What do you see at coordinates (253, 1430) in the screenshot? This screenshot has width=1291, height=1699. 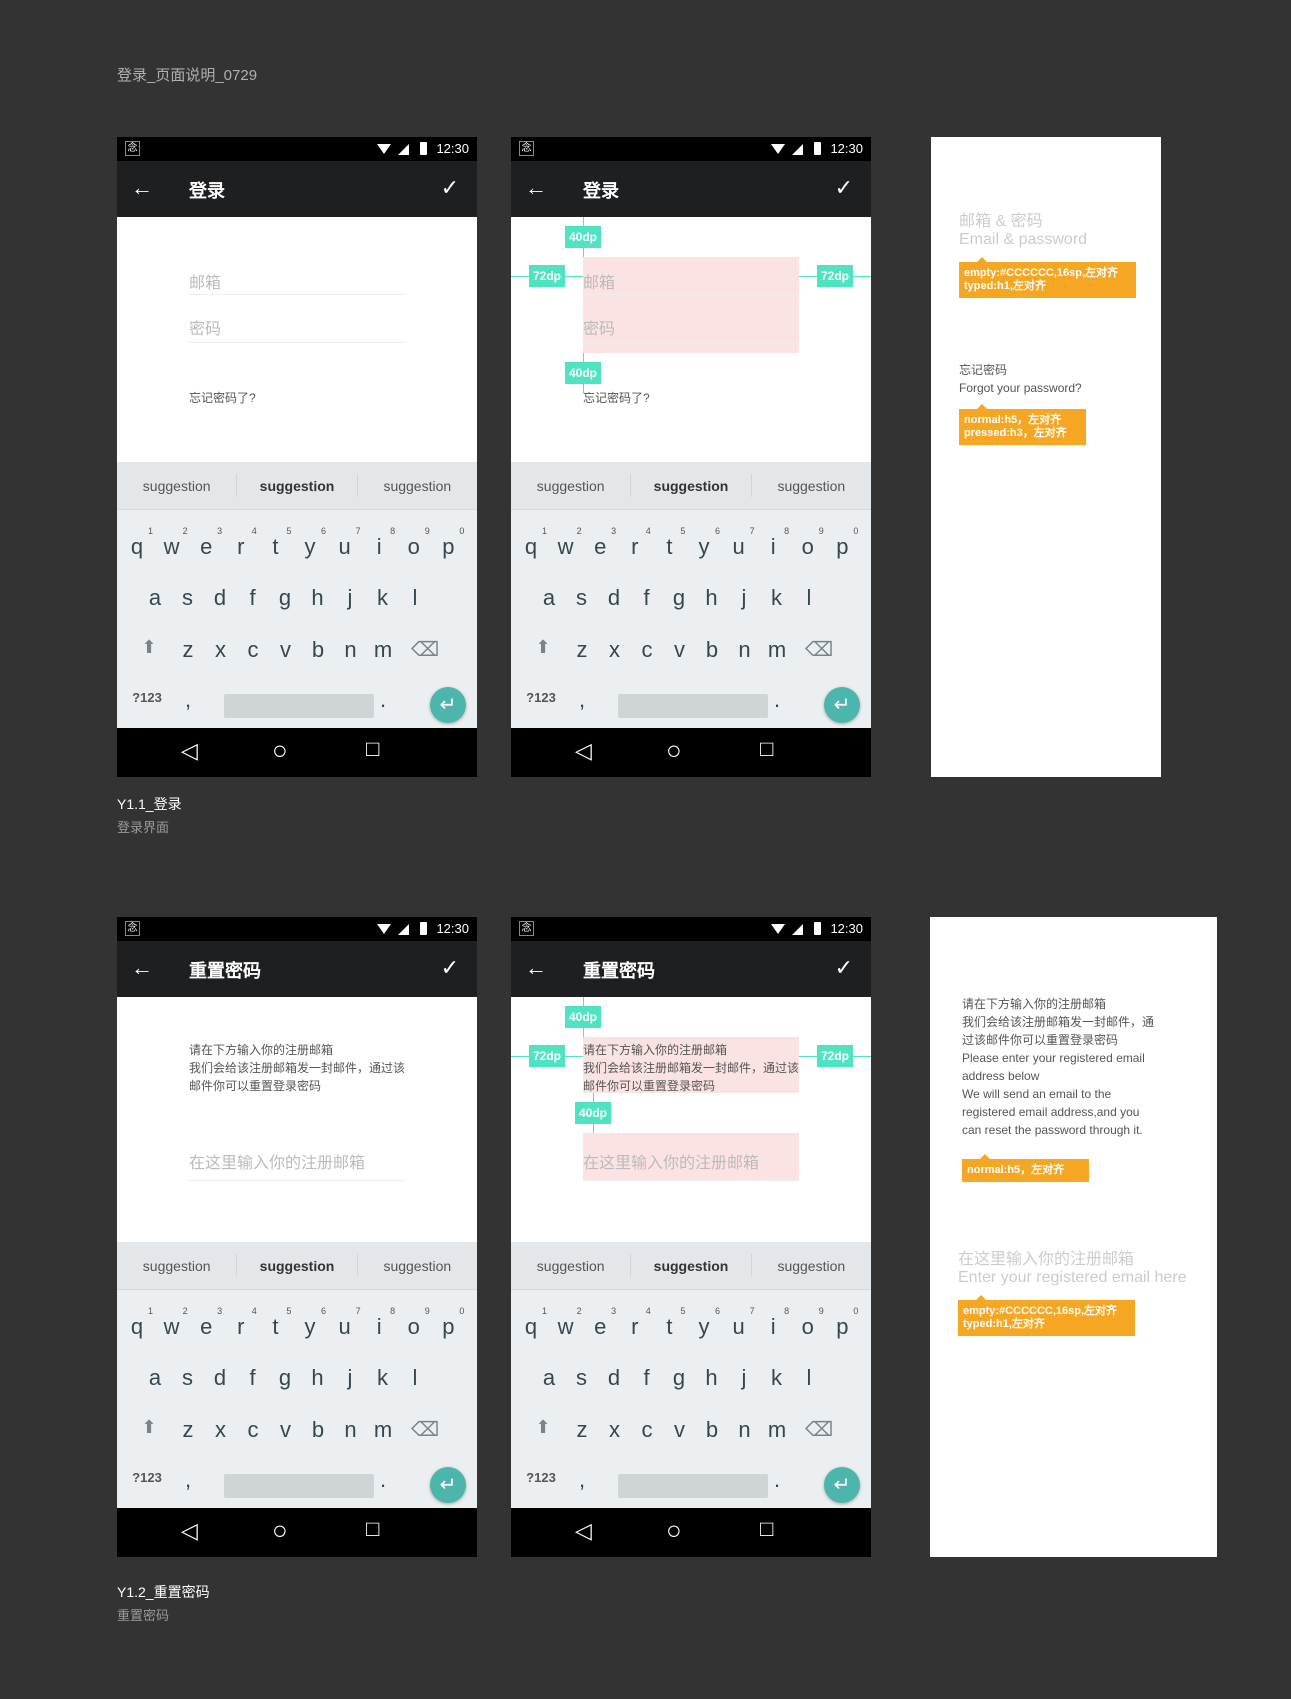 I see `key-c: c` at bounding box center [253, 1430].